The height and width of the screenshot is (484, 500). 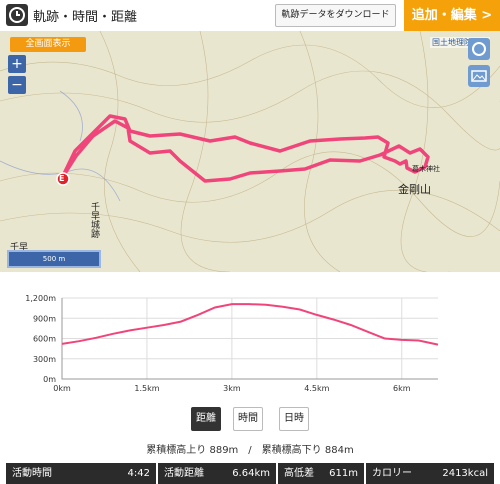 What do you see at coordinates (299, 473) in the screenshot?
I see `stat-label: 高低差` at bounding box center [299, 473].